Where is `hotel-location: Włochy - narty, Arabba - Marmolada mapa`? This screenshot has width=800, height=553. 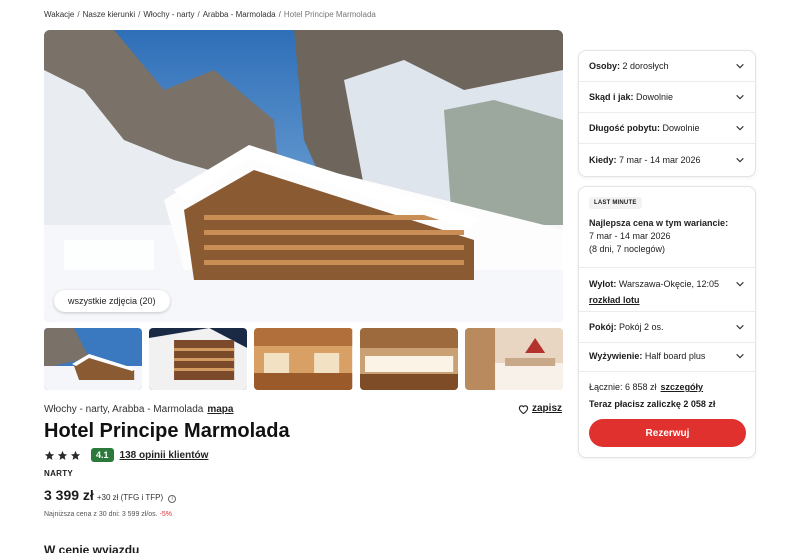
hotel-location: Włochy - narty, Arabba - Marmolada mapa is located at coordinates (138, 409).